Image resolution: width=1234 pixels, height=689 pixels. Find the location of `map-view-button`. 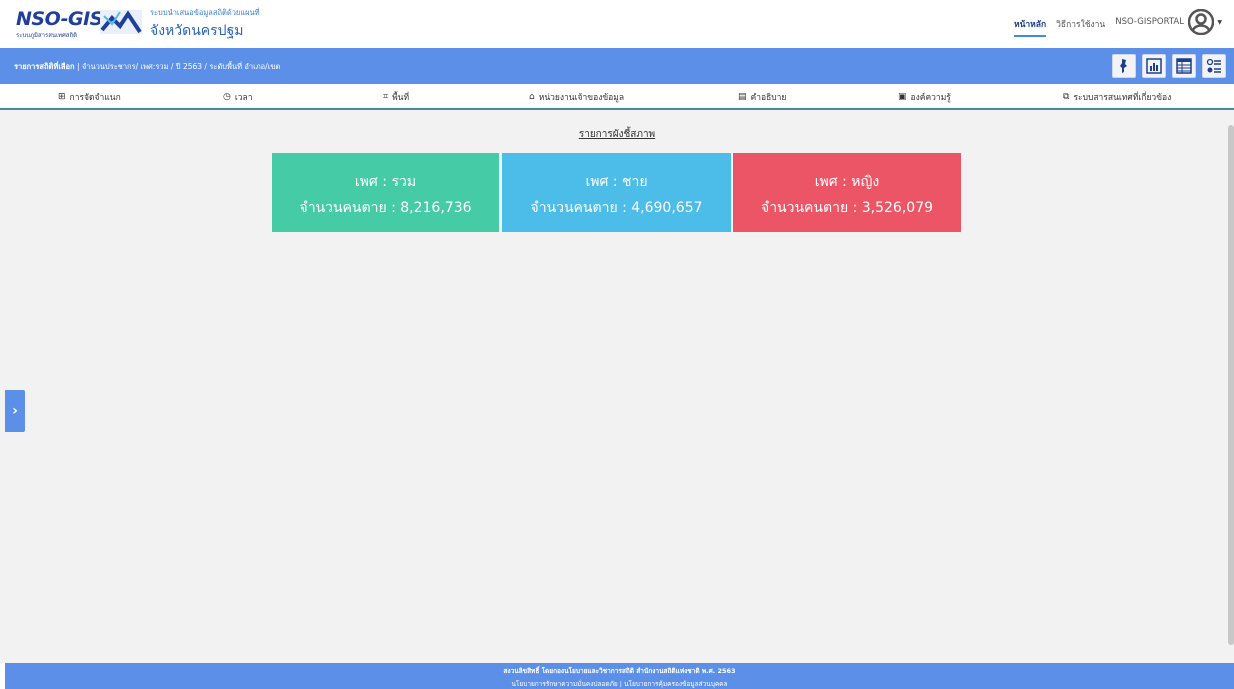

map-view-button is located at coordinates (1124, 66).